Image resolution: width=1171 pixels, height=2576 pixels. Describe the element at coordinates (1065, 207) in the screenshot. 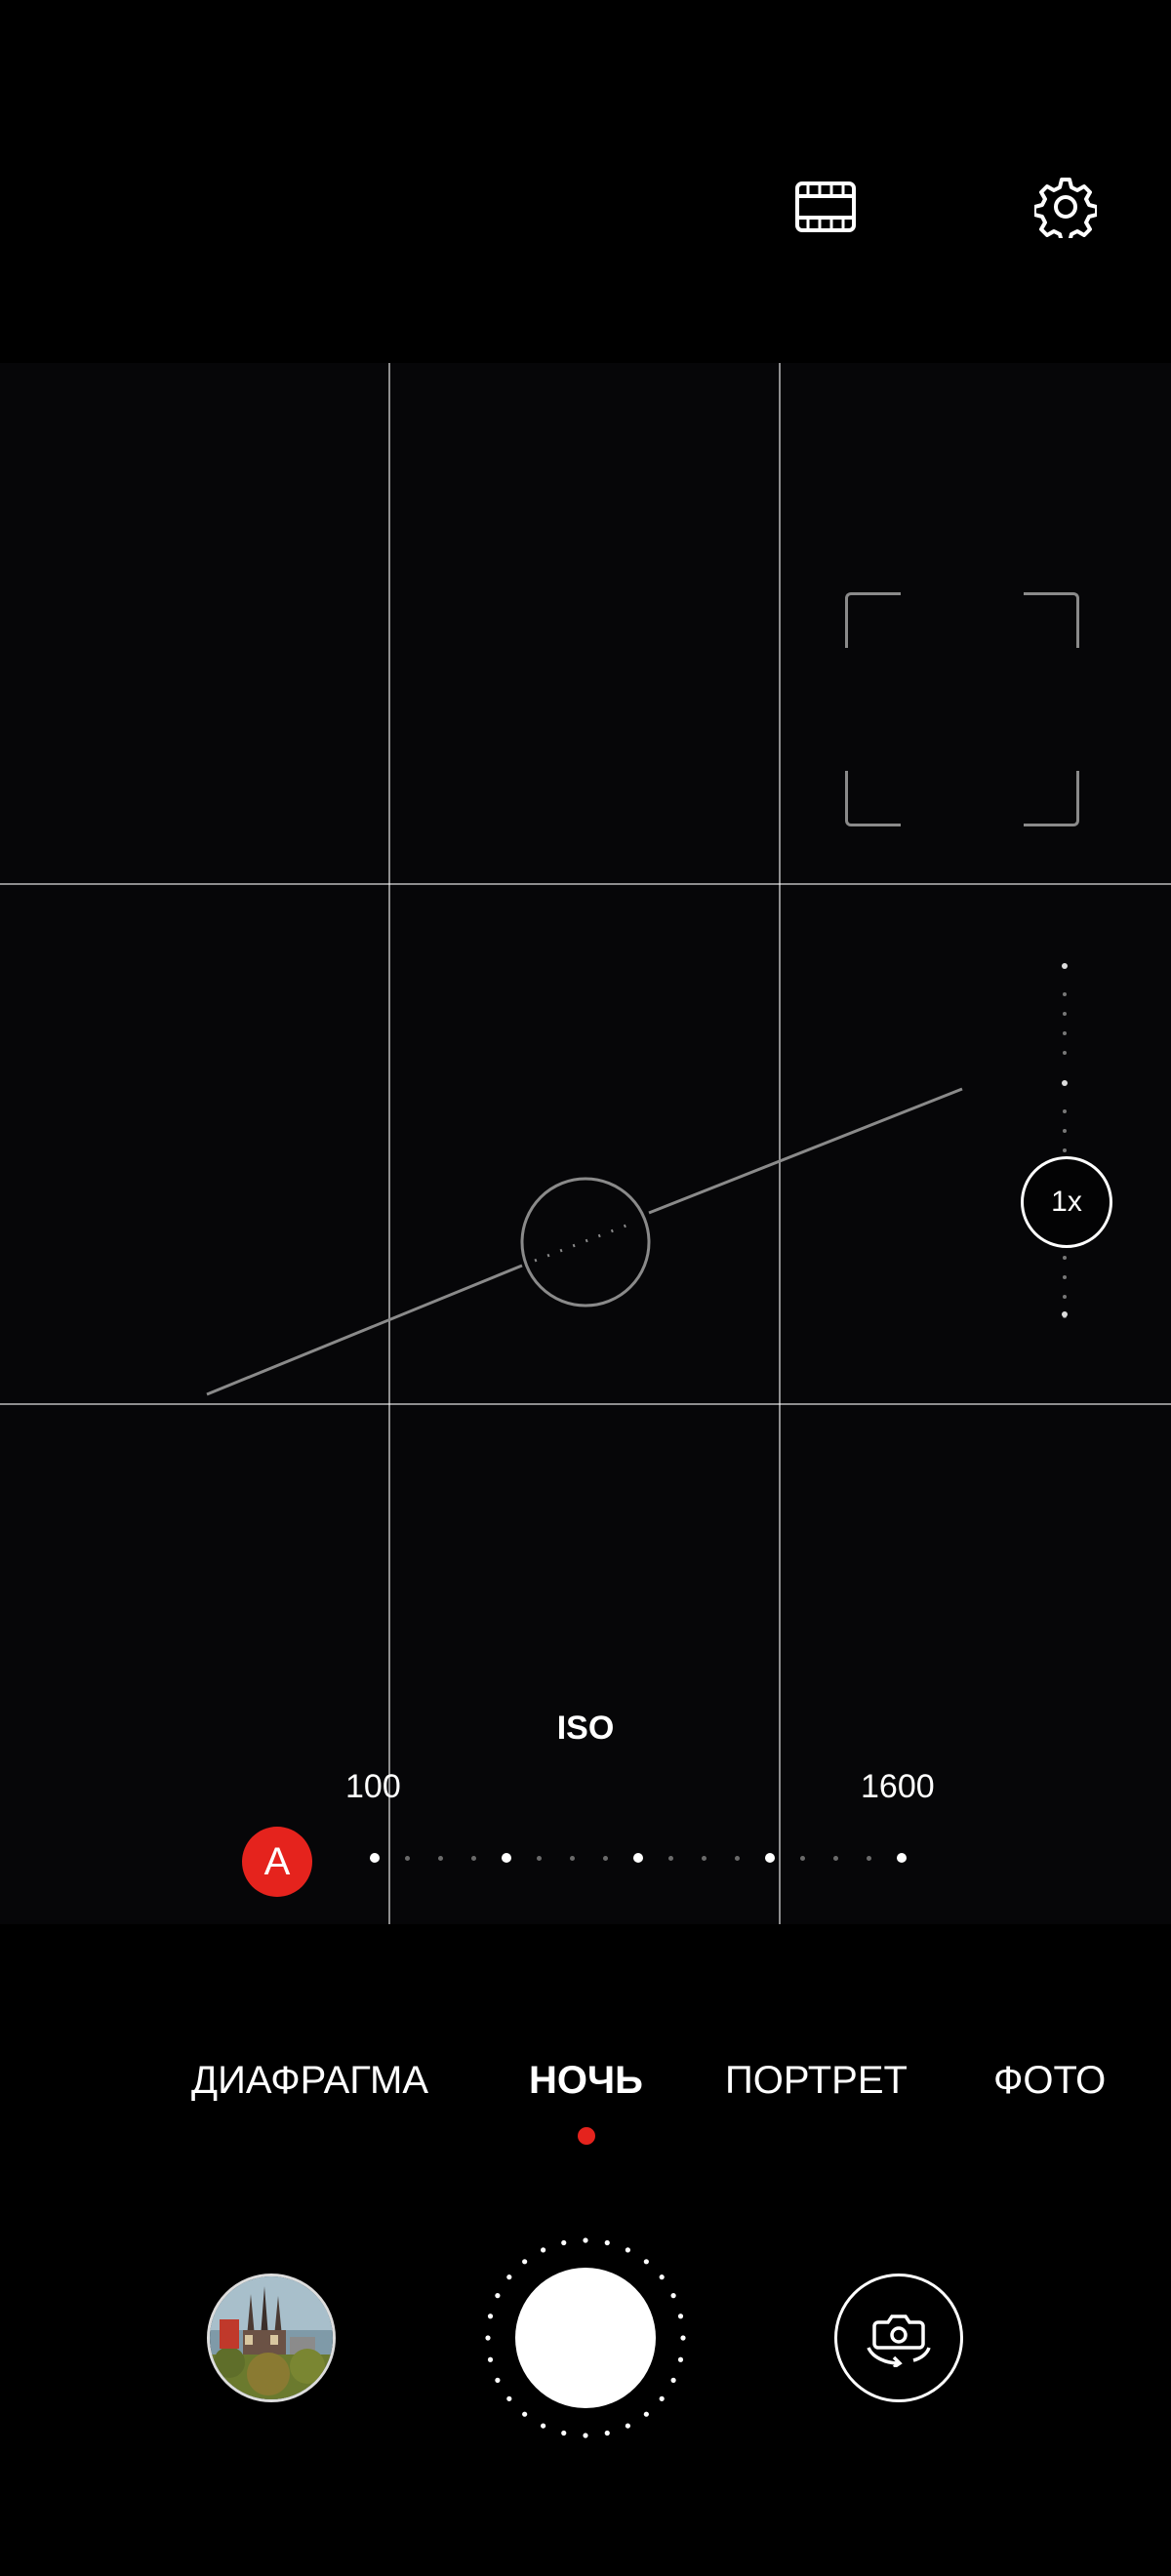

I see `gear-icon` at that location.